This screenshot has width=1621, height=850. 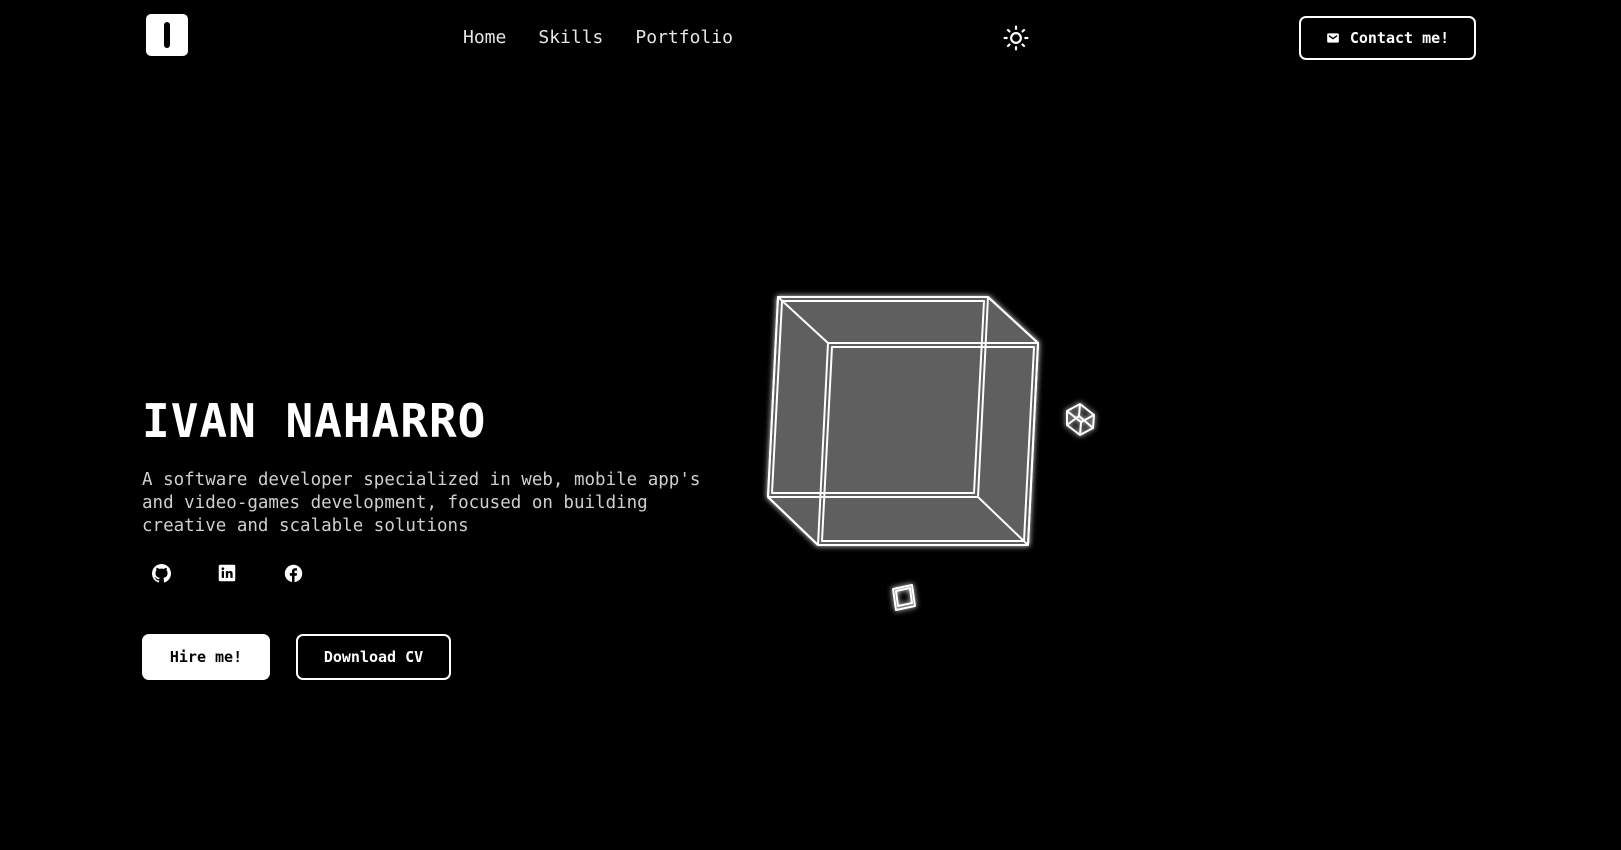 What do you see at coordinates (1080, 419) in the screenshot?
I see `small-cube` at bounding box center [1080, 419].